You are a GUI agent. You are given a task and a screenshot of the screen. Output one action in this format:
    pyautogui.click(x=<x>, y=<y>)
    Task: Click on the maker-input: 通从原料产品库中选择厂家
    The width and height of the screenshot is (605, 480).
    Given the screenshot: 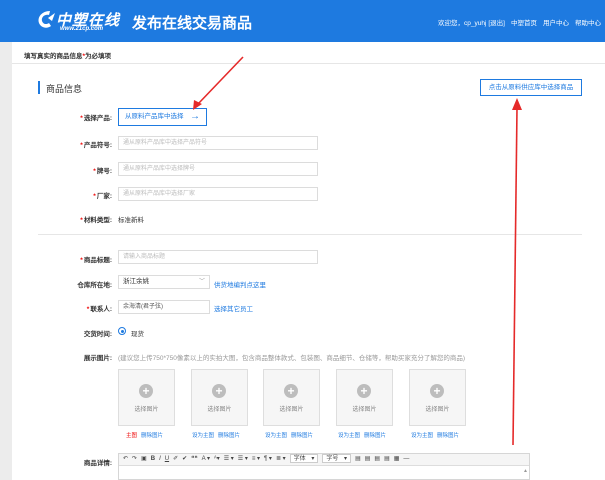 What is the action you would take?
    pyautogui.click(x=218, y=194)
    